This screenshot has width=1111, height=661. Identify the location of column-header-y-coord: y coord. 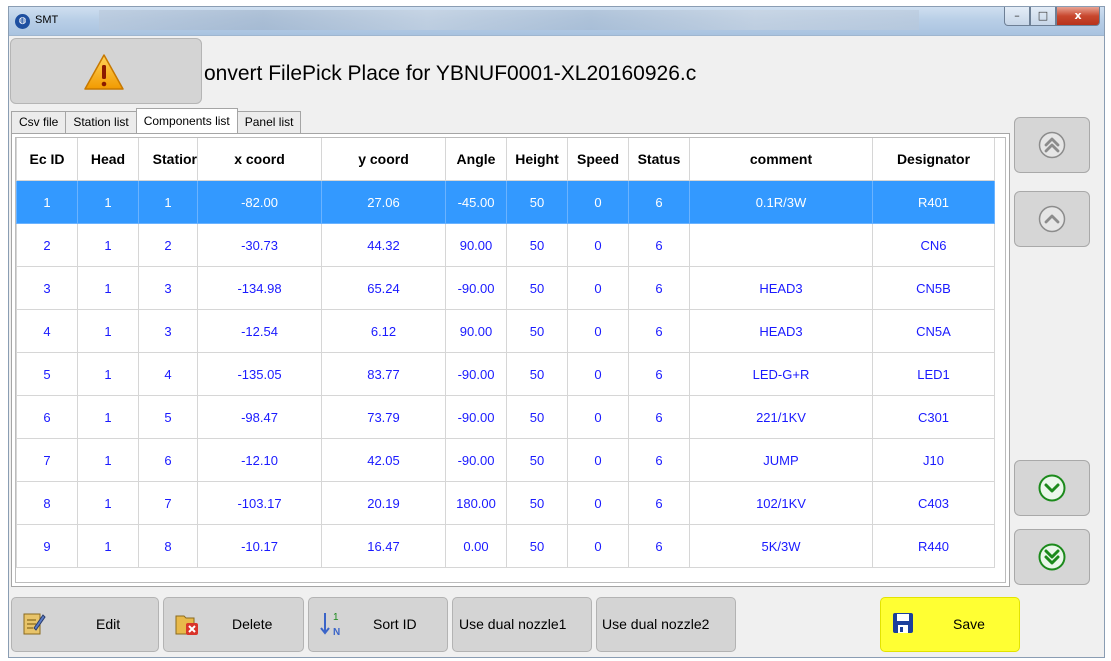
(383, 159).